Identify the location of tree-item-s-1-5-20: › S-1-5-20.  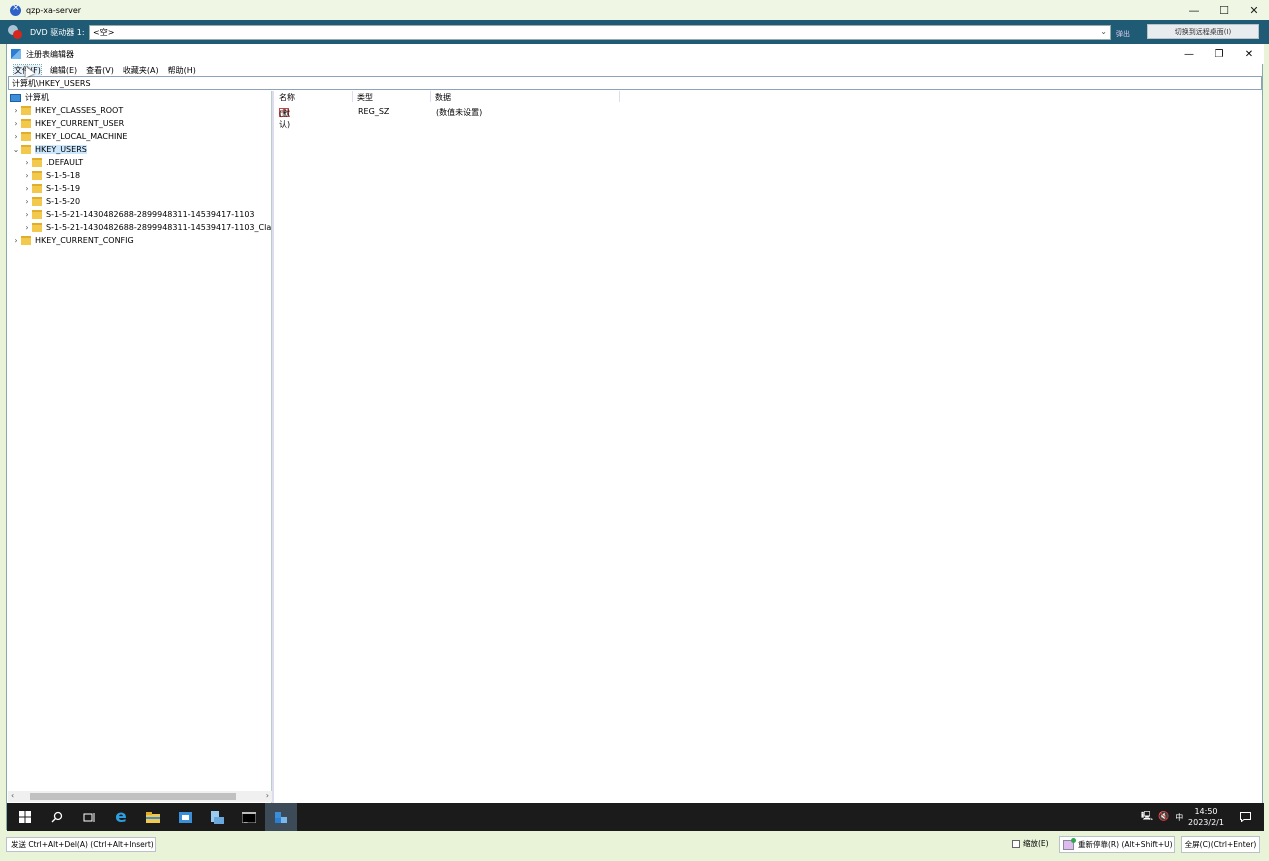
(51, 201).